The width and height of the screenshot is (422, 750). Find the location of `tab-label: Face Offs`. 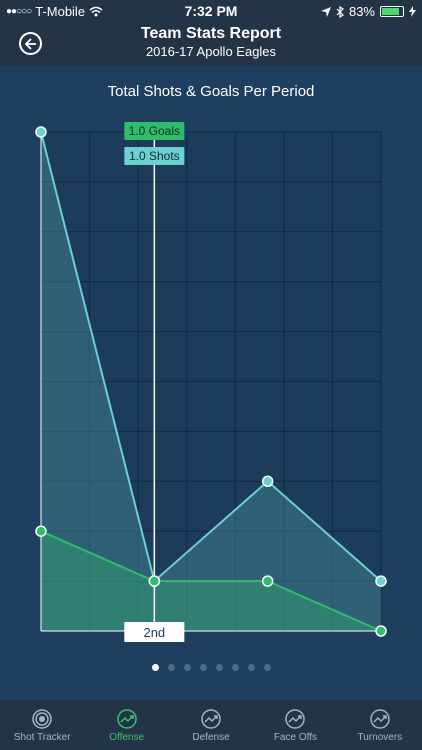

tab-label: Face Offs is located at coordinates (295, 737).